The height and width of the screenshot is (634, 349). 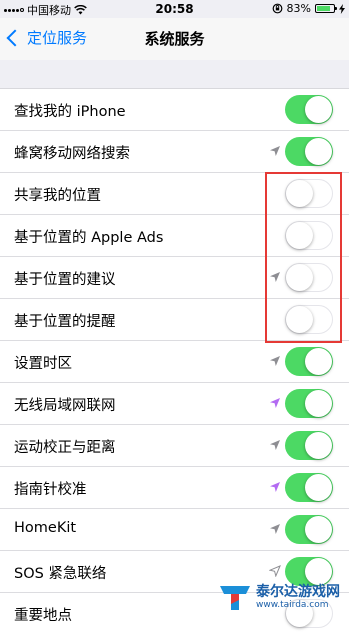 I want to click on row-label: 基于位置的建议, so click(x=65, y=280).